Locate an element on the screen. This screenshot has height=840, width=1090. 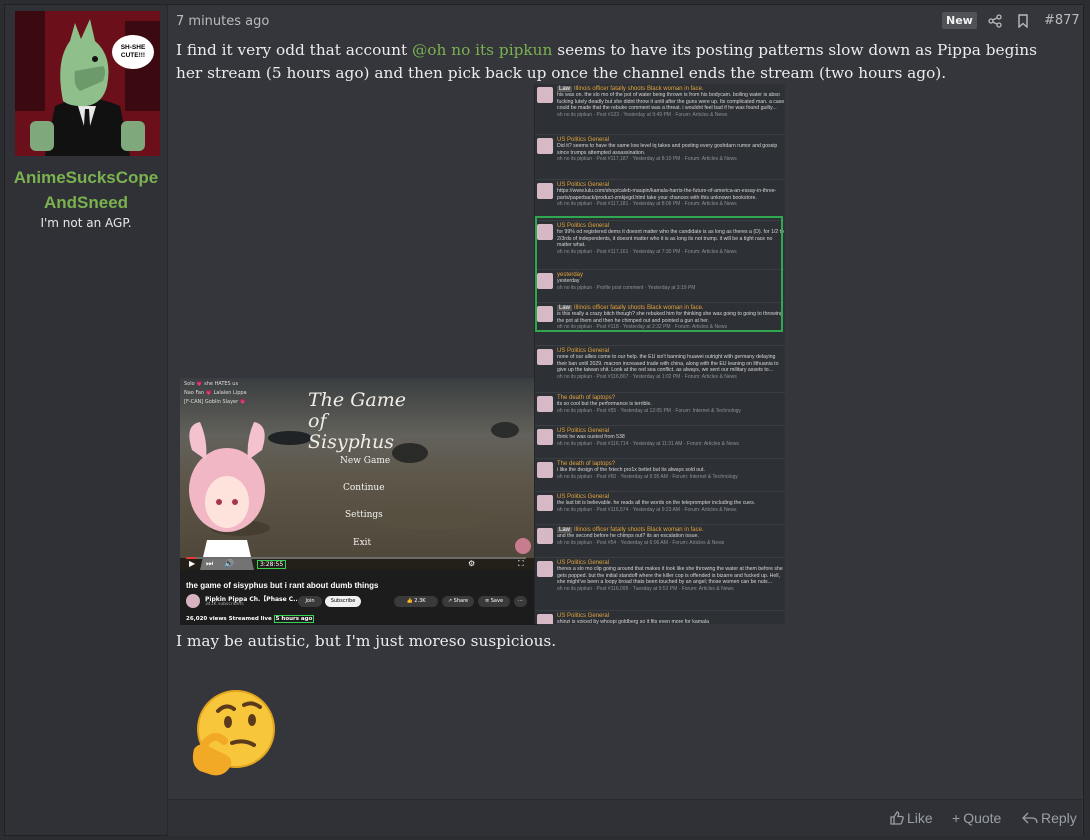
join-button: Join is located at coordinates (310, 601).